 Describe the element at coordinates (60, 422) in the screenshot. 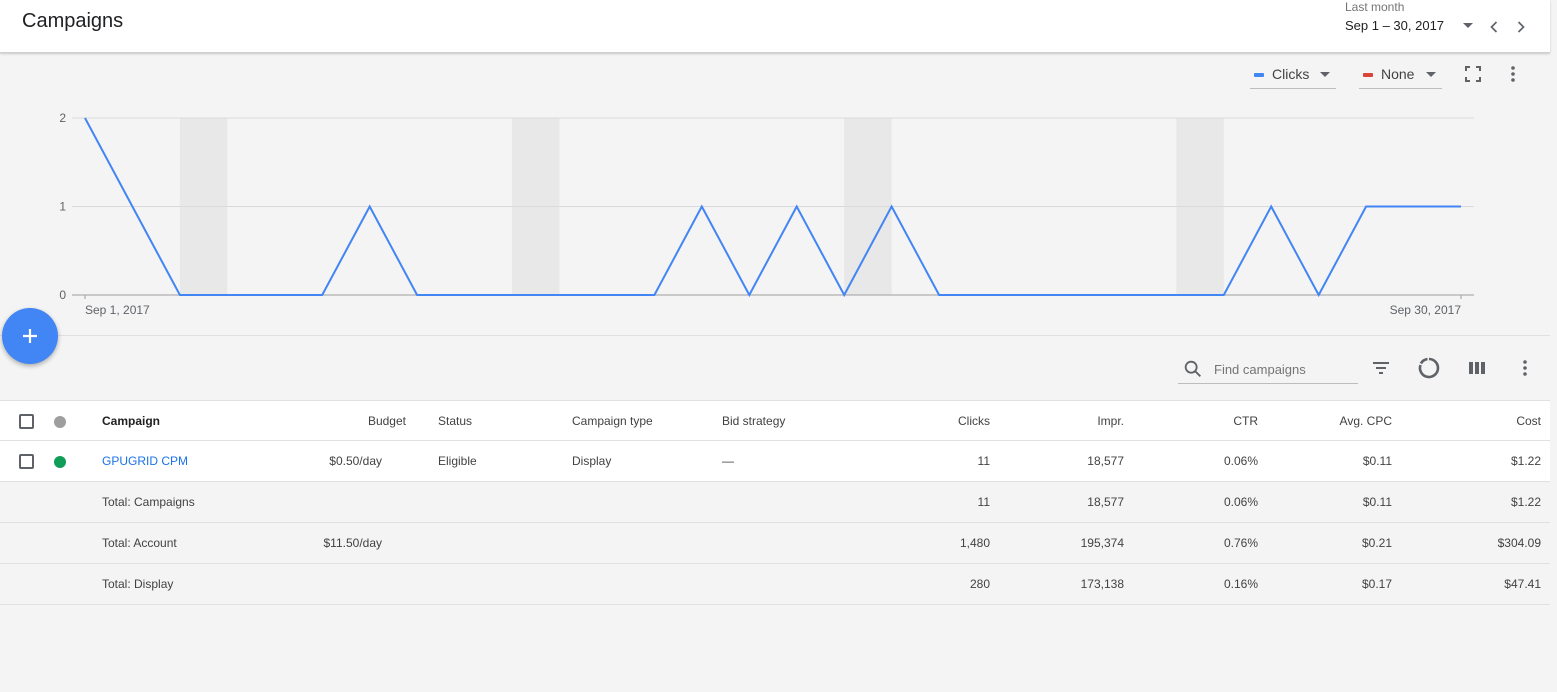

I see `status-filter-dot` at that location.